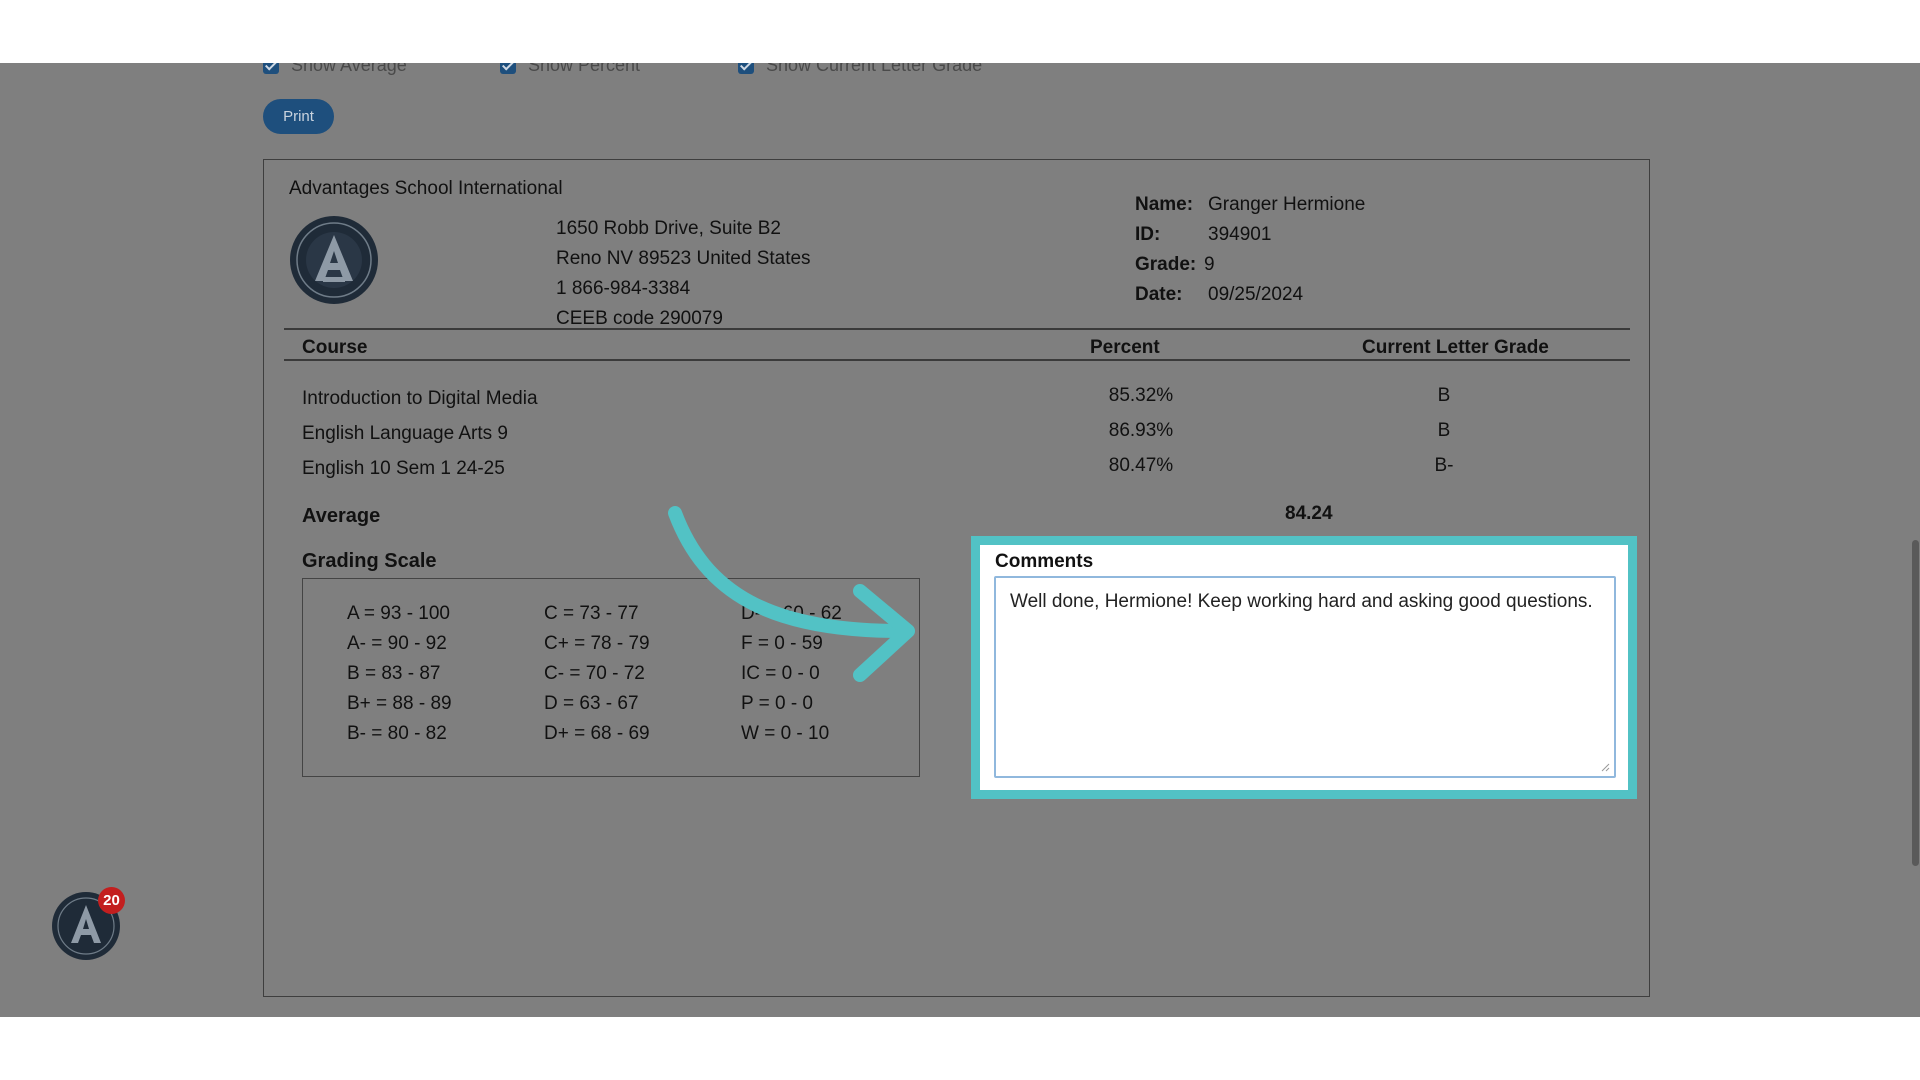  Describe the element at coordinates (341, 516) in the screenshot. I see `average-label: Average` at that location.